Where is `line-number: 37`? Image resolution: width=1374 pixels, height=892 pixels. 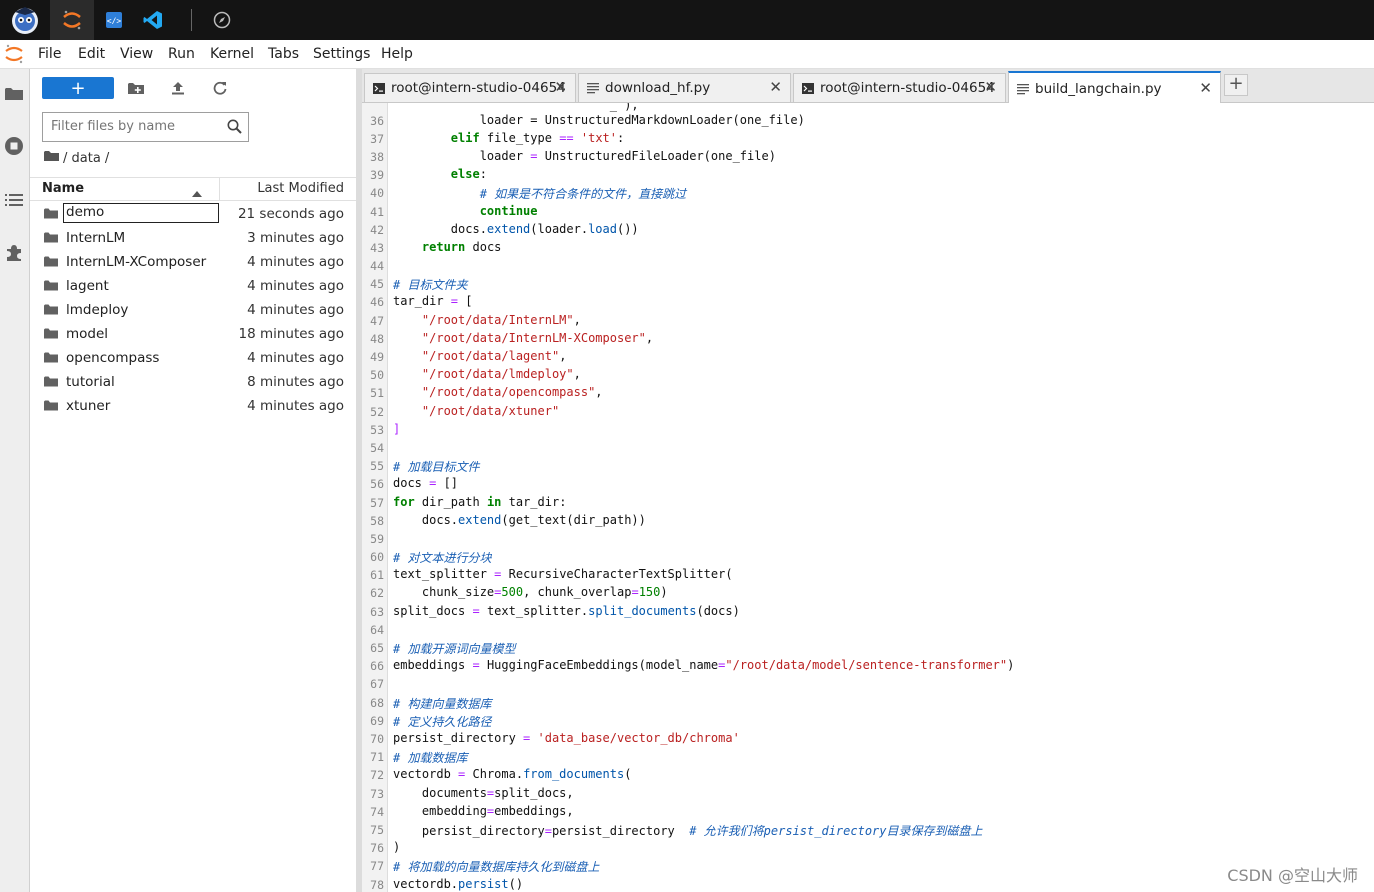
line-number: 37 is located at coordinates (377, 139).